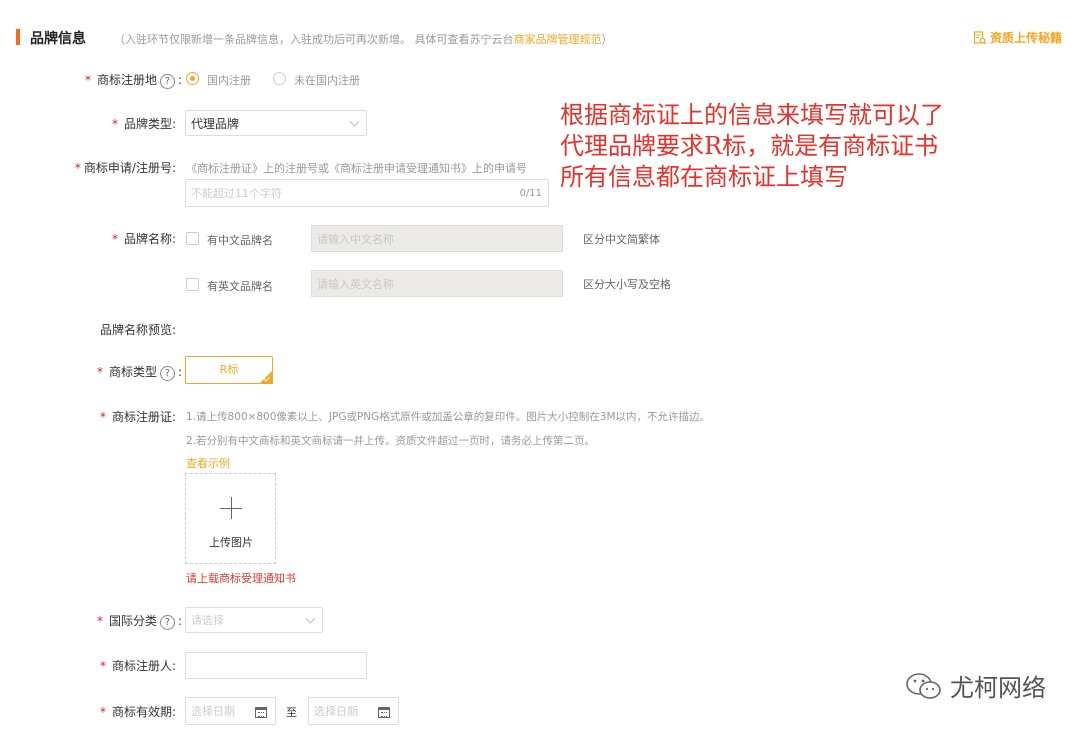  I want to click on radio-foreign, so click(279, 78).